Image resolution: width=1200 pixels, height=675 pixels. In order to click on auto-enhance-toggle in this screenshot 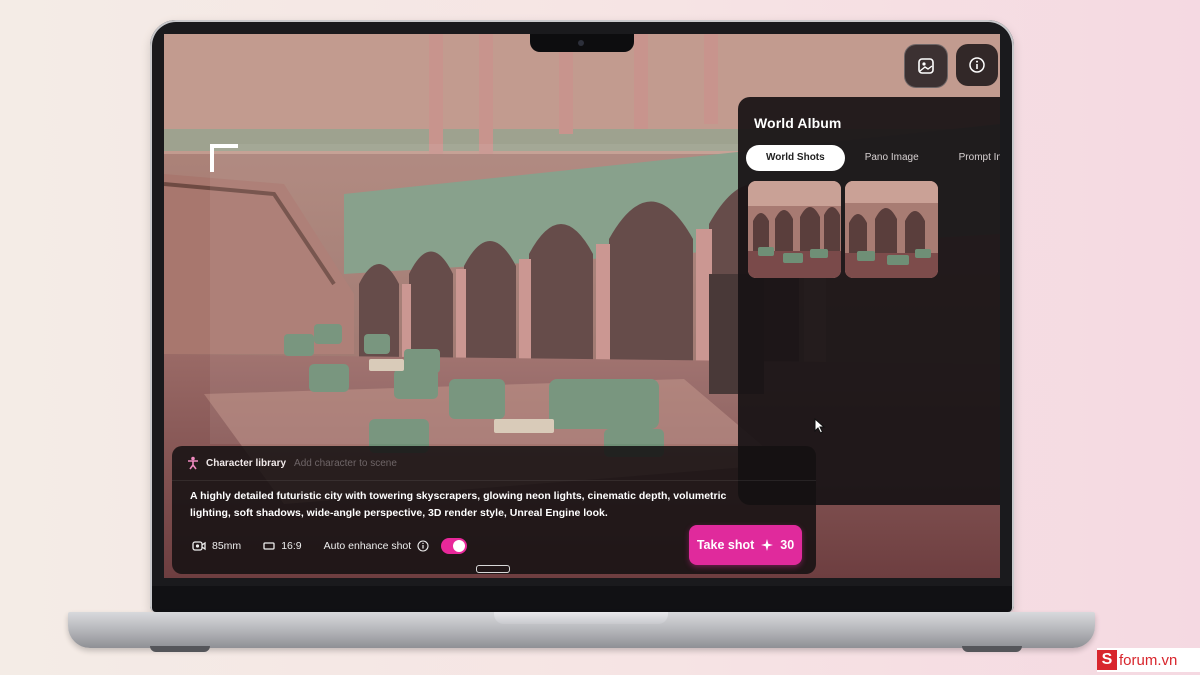, I will do `click(454, 546)`.